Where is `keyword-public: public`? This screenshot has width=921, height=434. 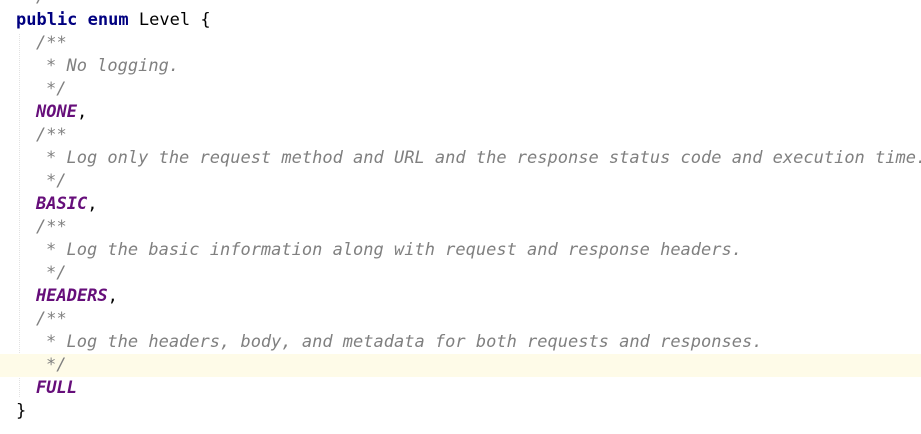
keyword-public: public is located at coordinates (47, 20).